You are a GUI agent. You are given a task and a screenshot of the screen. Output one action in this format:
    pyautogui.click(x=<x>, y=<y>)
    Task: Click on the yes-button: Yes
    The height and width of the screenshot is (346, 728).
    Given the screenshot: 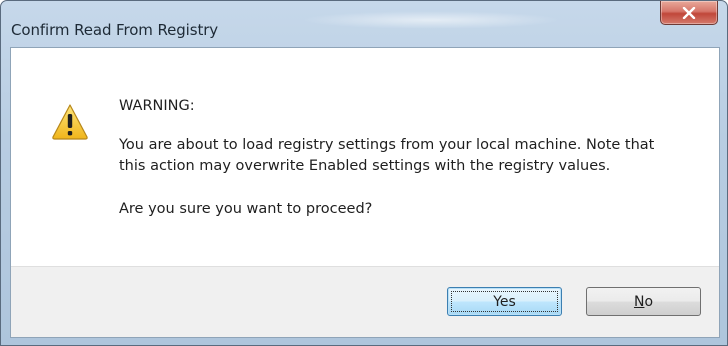 What is the action you would take?
    pyautogui.click(x=504, y=301)
    